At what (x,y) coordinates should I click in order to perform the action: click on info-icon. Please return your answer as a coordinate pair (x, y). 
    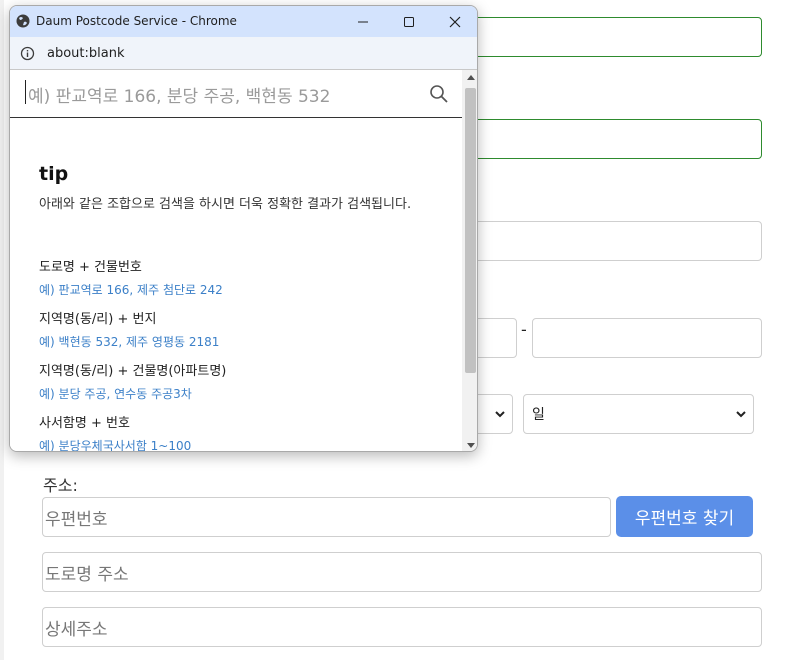
    Looking at the image, I should click on (27, 53).